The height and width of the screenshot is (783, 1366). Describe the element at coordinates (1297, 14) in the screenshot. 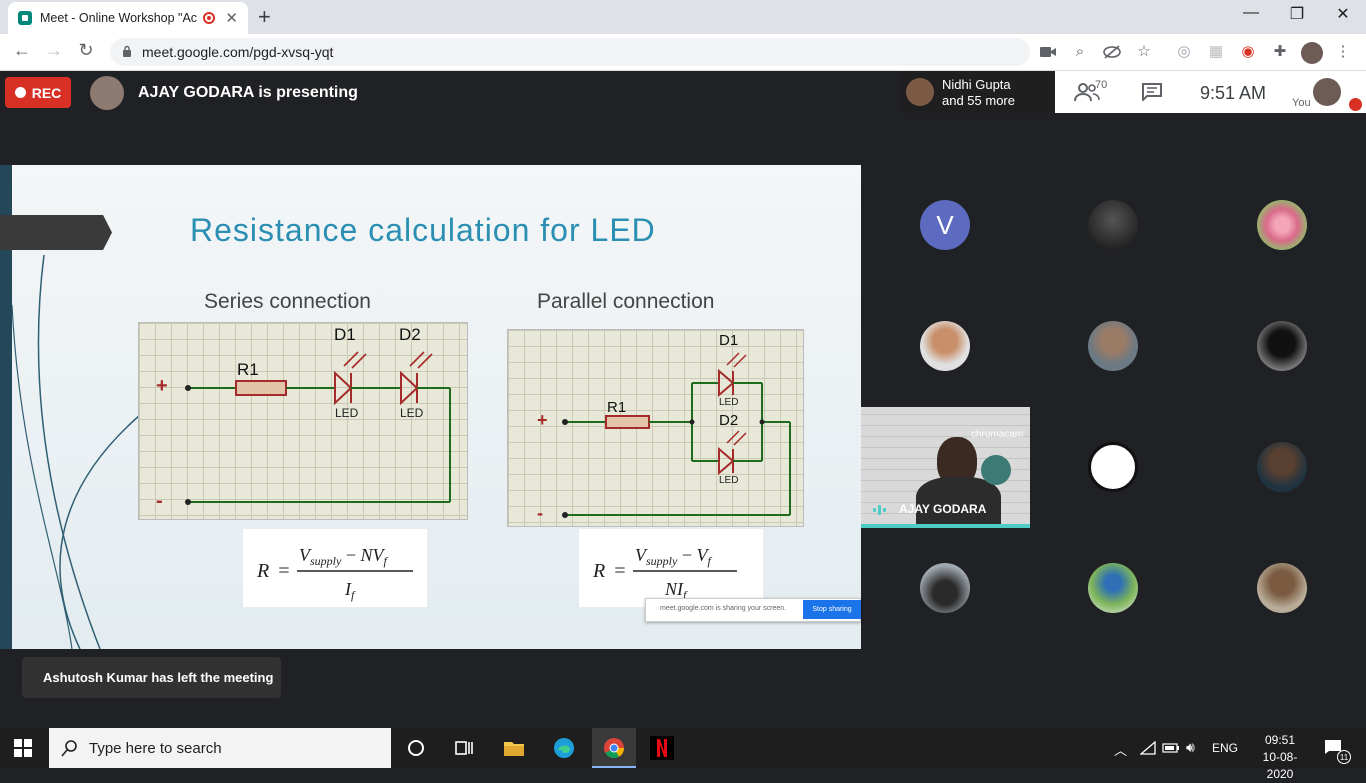

I see `restore-button: ❐` at that location.